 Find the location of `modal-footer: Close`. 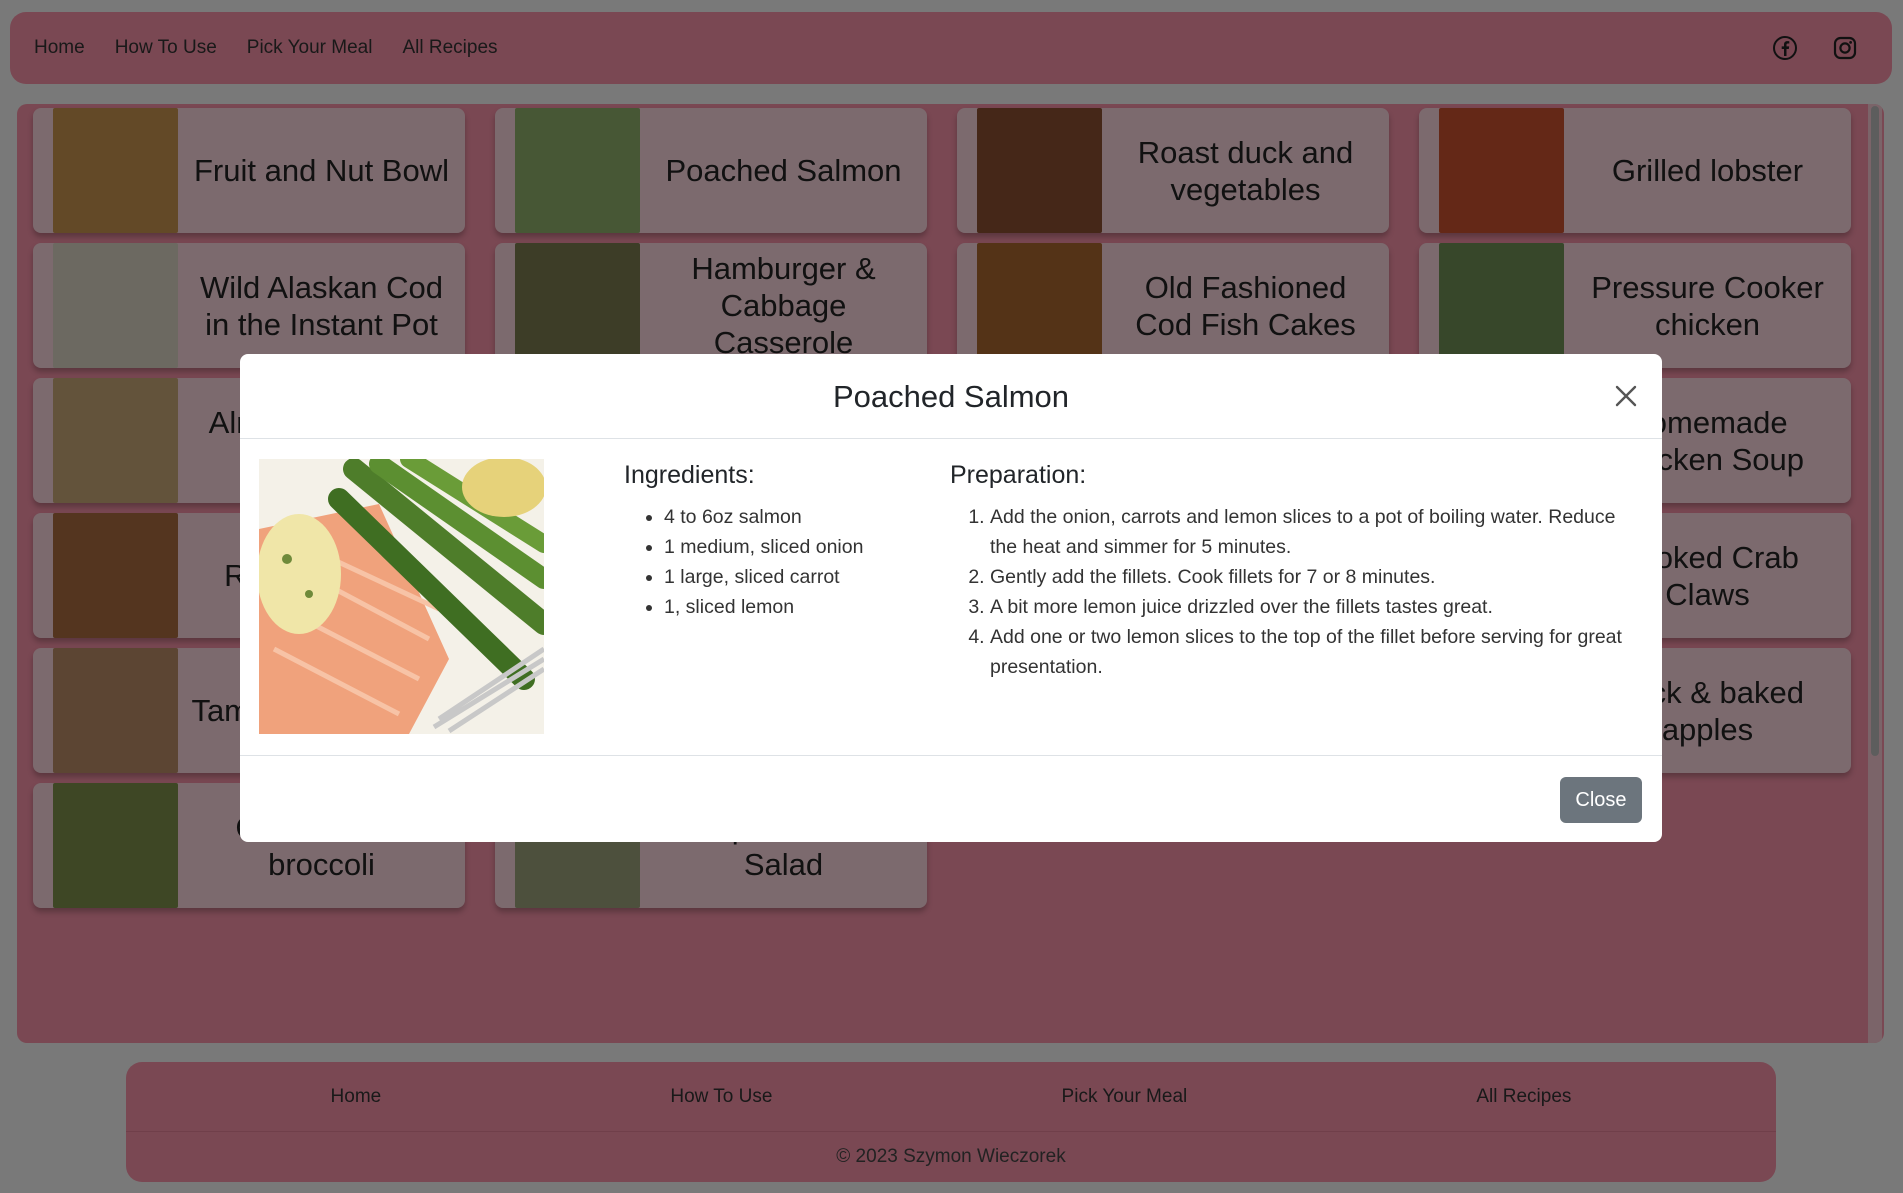

modal-footer: Close is located at coordinates (951, 798).